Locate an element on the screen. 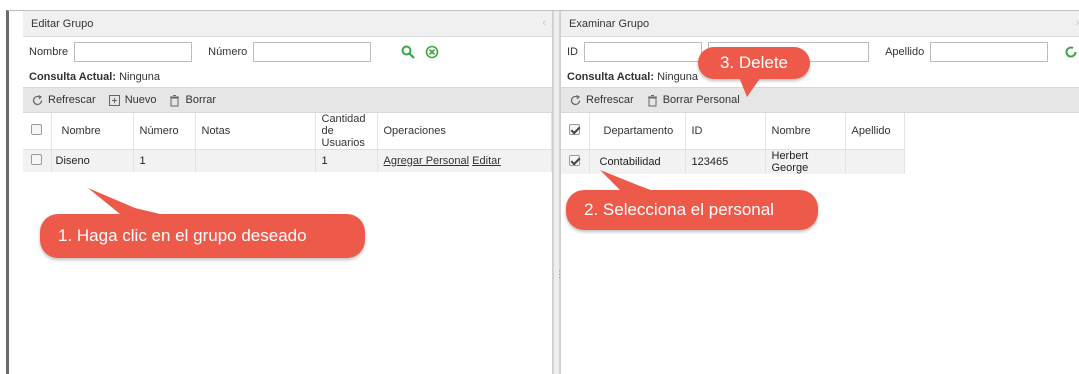 This screenshot has width=1079, height=374. group-number-input is located at coordinates (312, 52).